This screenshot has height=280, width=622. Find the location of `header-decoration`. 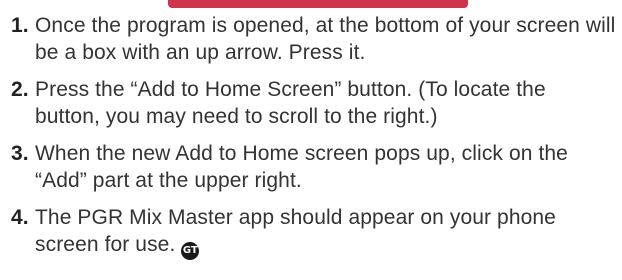

header-decoration is located at coordinates (311, 4).